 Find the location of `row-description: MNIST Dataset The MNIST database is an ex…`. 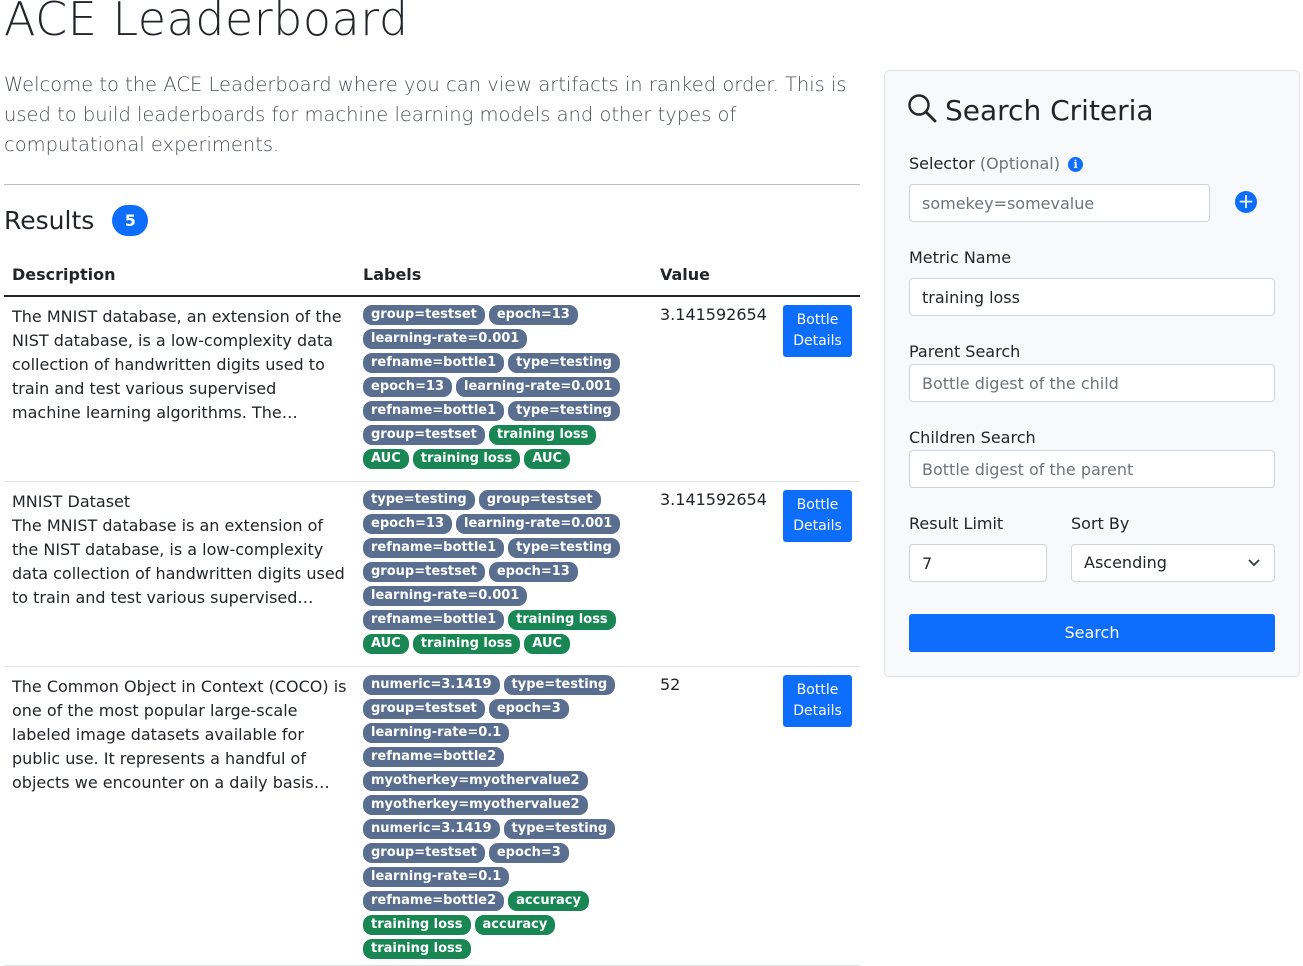

row-description: MNIST Dataset The MNIST database is an ex… is located at coordinates (179, 574).